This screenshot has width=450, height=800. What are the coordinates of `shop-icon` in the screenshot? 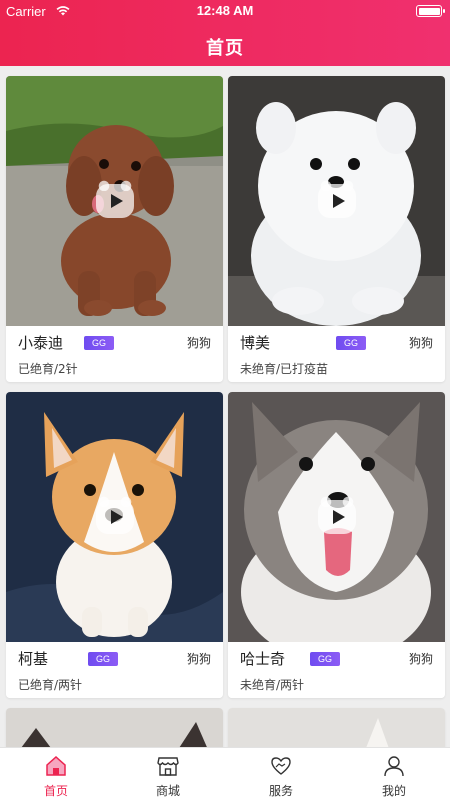 It's located at (168, 766).